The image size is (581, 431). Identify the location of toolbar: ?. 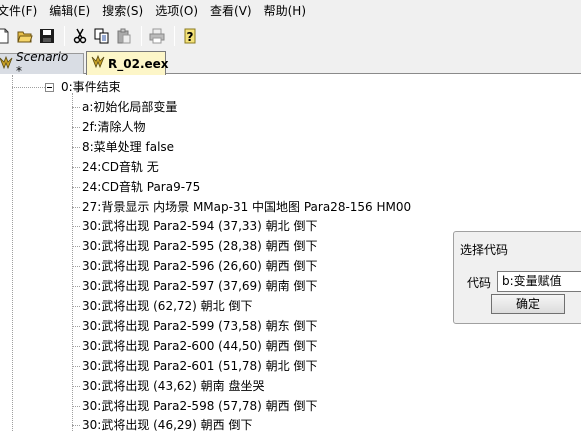
(290, 36).